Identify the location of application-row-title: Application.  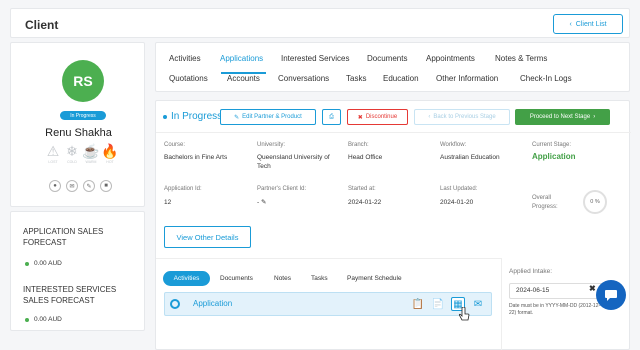
(213, 303).